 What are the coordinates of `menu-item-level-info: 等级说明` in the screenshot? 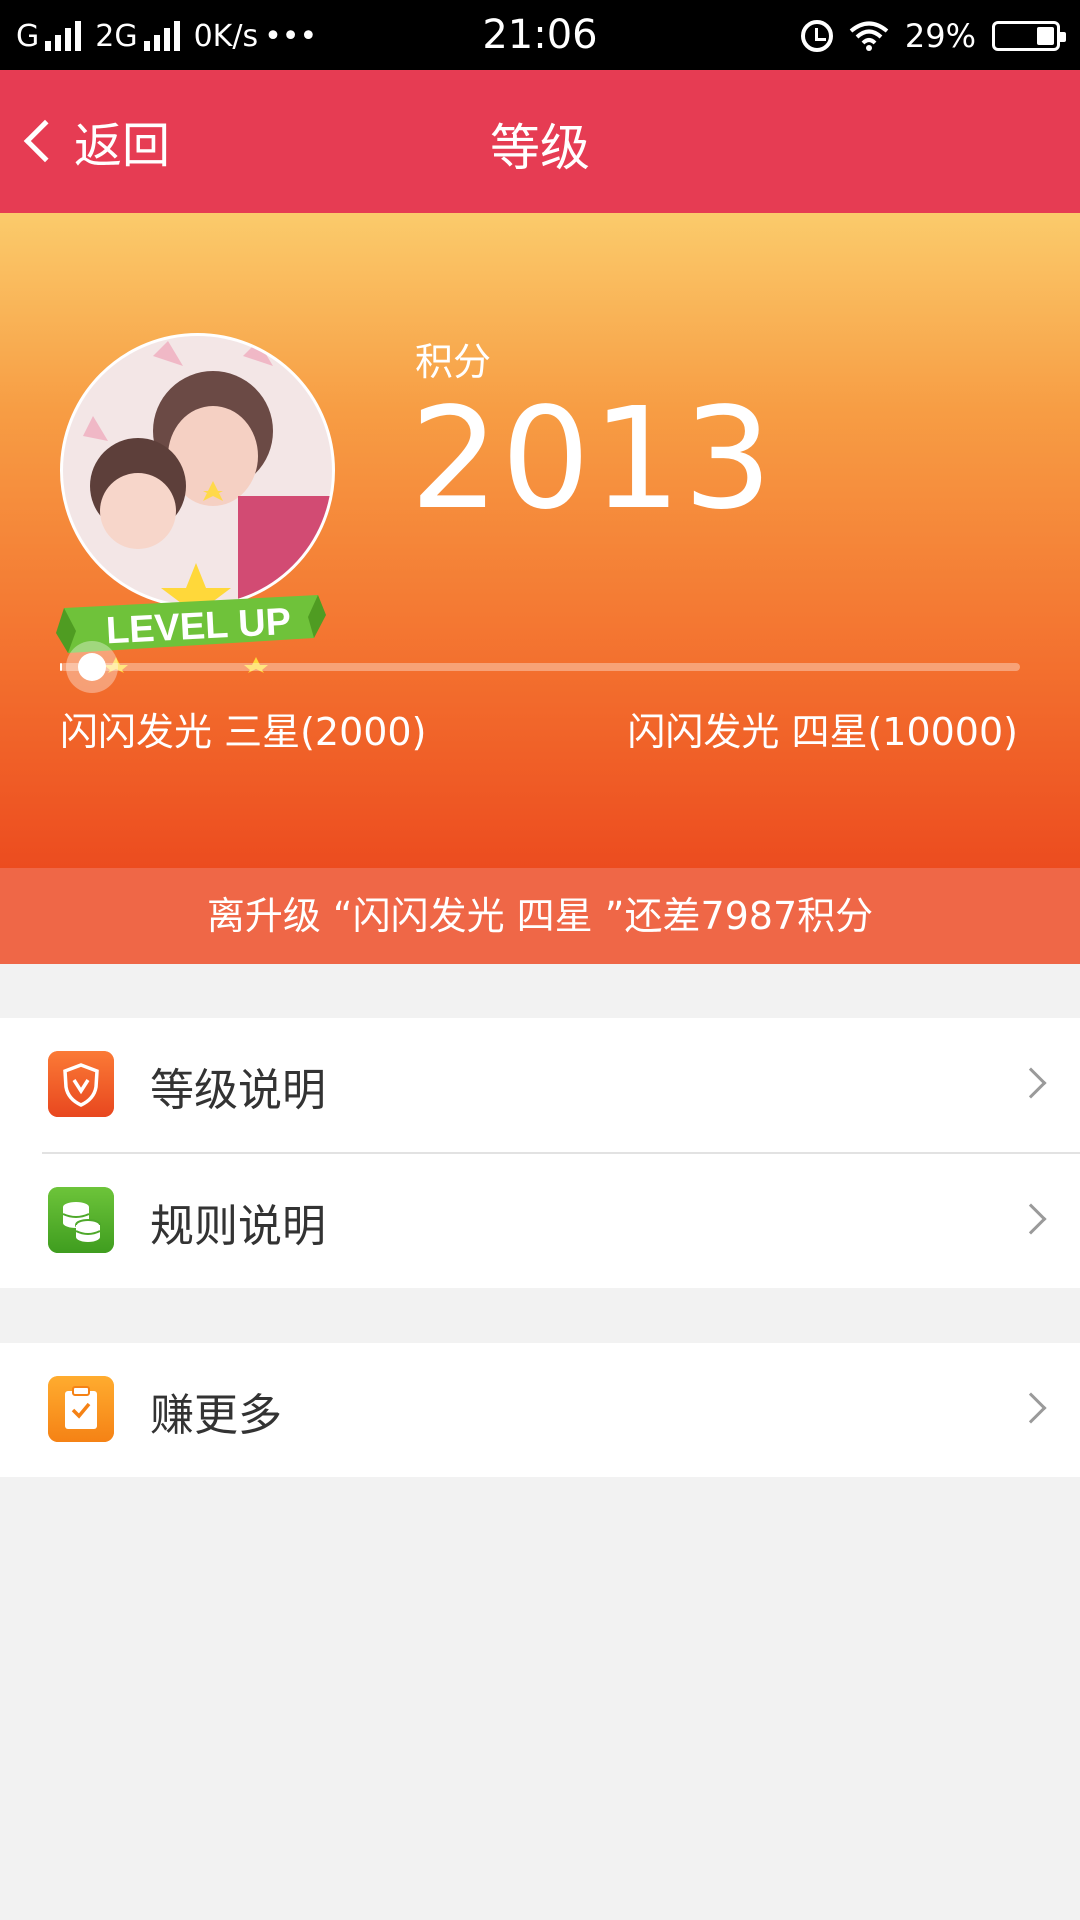 It's located at (540, 1085).